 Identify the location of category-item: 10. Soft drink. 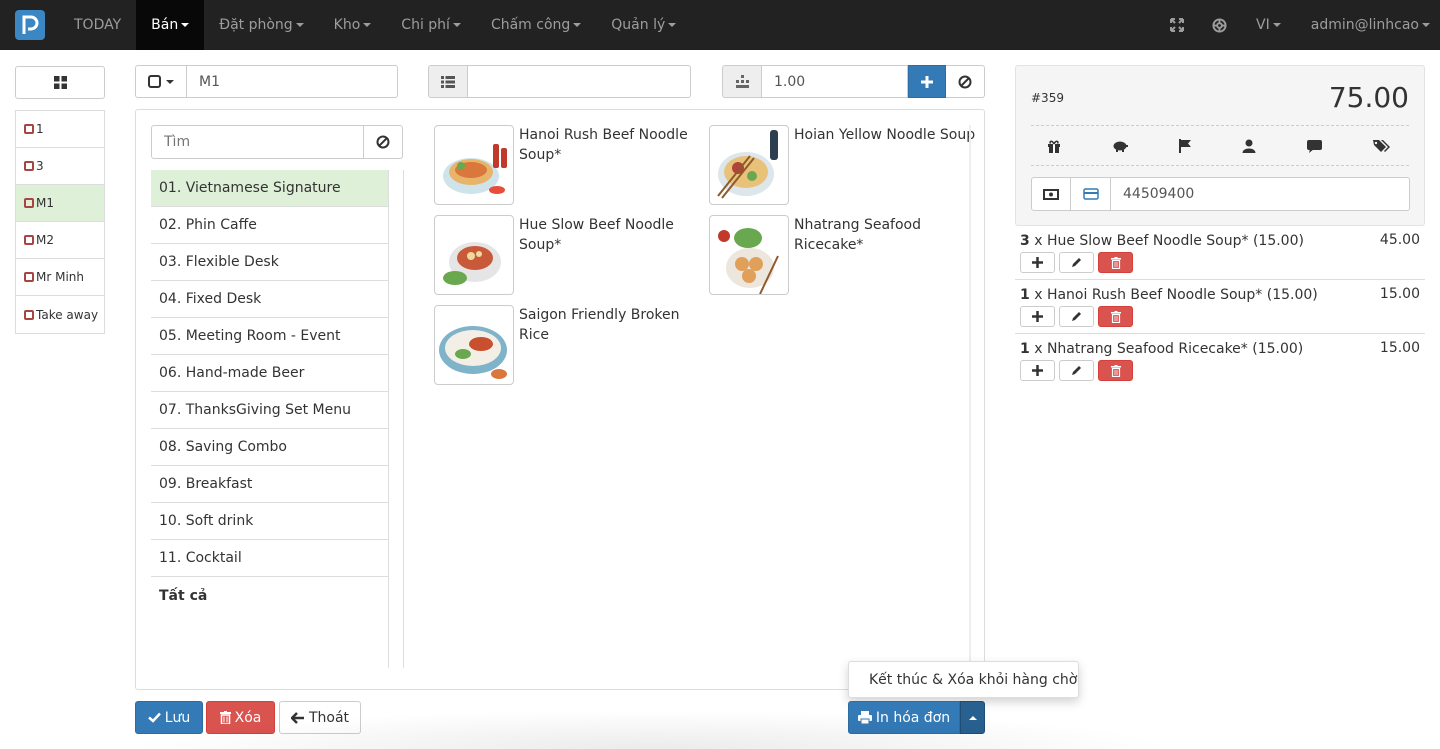
(269, 521).